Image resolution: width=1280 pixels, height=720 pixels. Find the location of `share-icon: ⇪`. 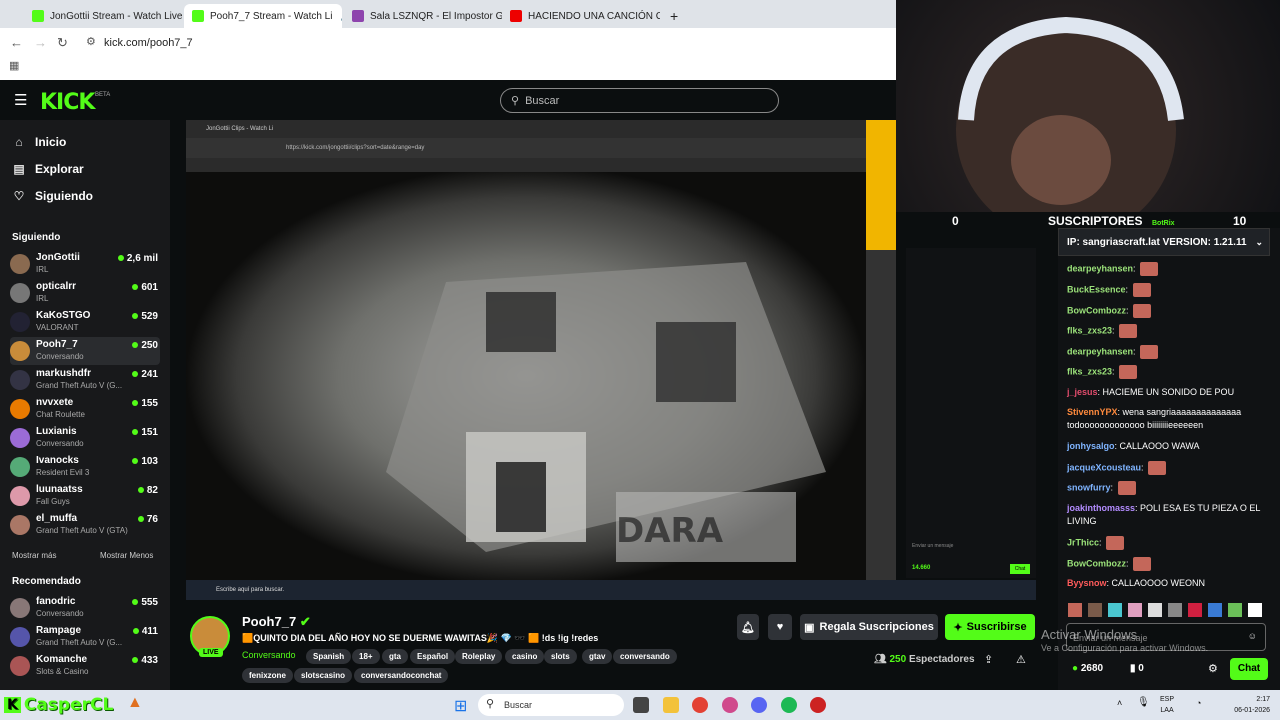

share-icon: ⇪ is located at coordinates (988, 659).